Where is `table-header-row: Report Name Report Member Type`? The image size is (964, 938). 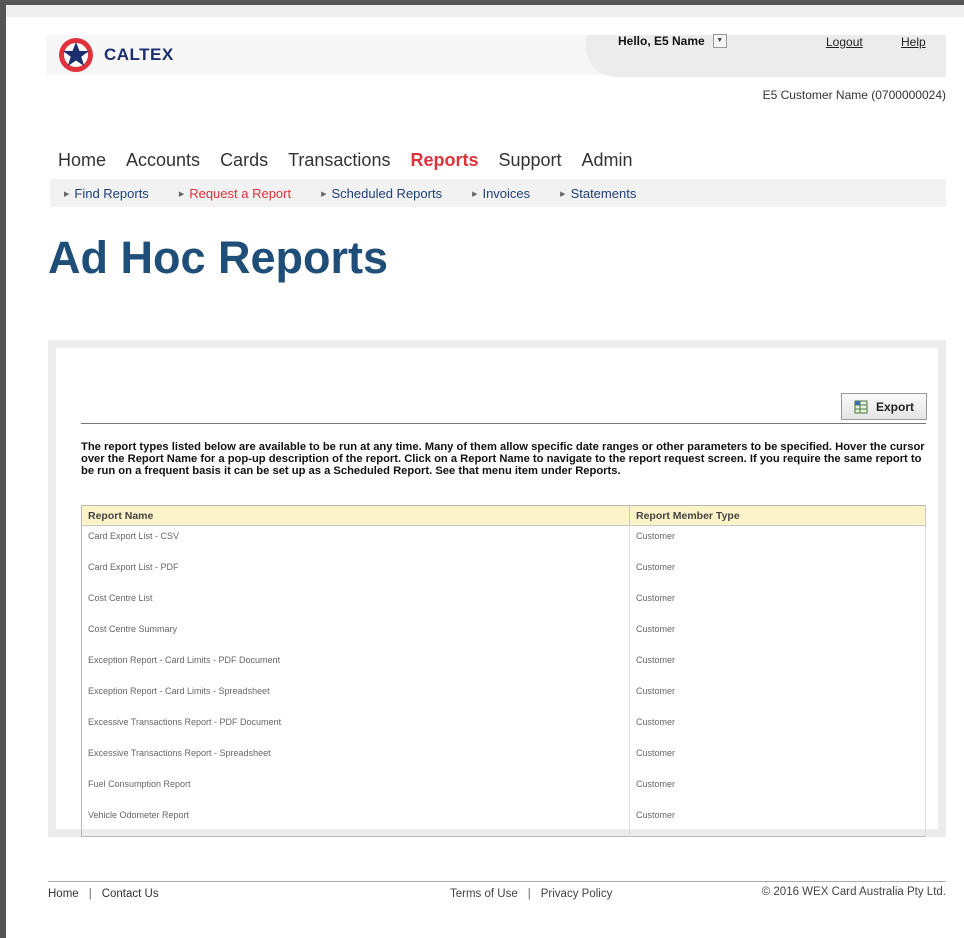 table-header-row: Report Name Report Member Type is located at coordinates (503, 515).